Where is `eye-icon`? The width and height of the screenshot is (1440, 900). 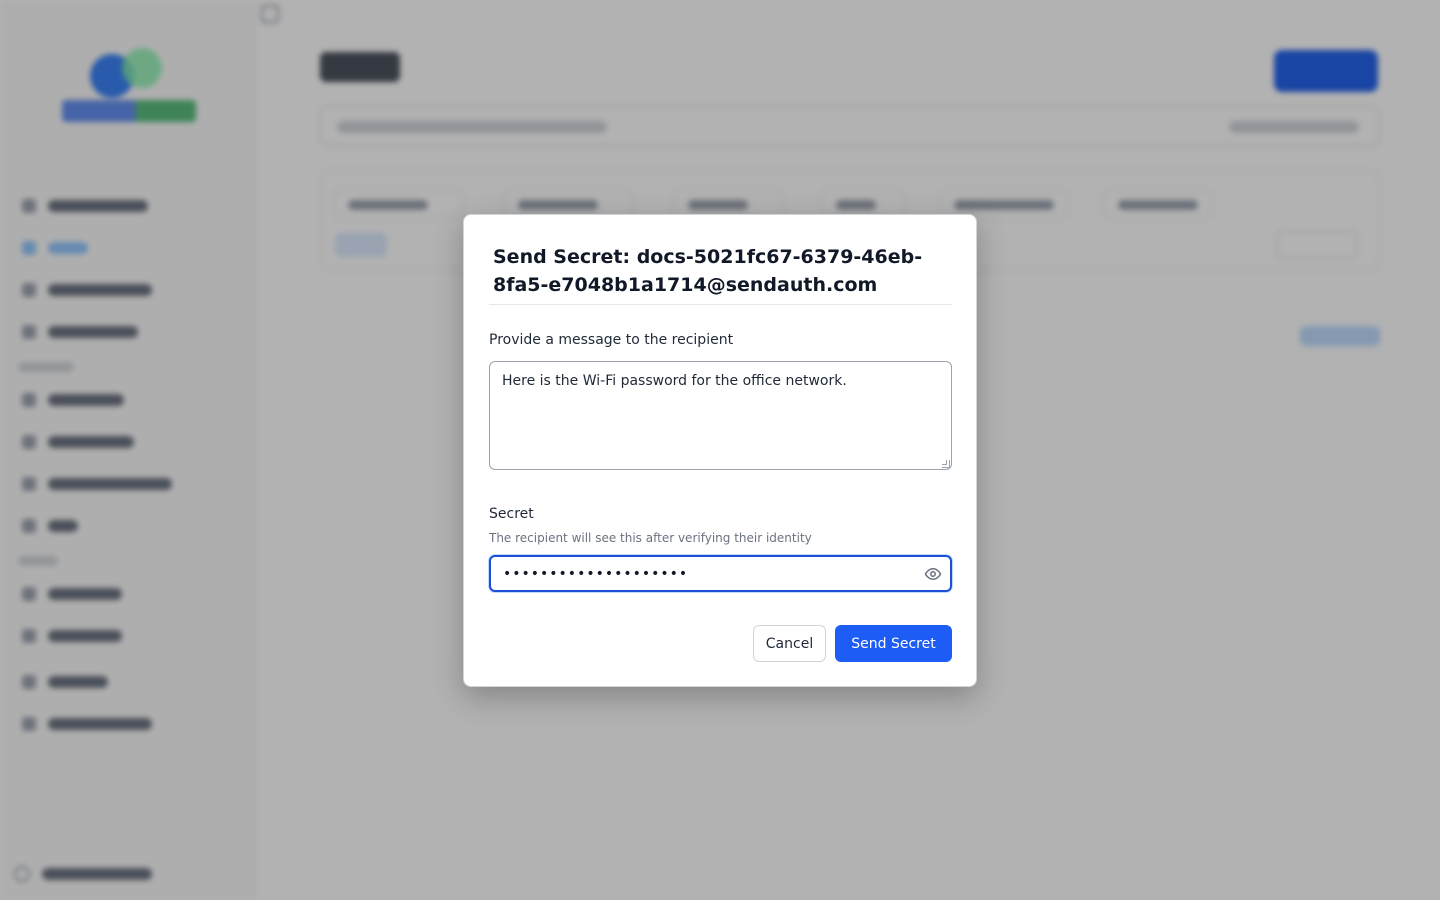 eye-icon is located at coordinates (933, 574).